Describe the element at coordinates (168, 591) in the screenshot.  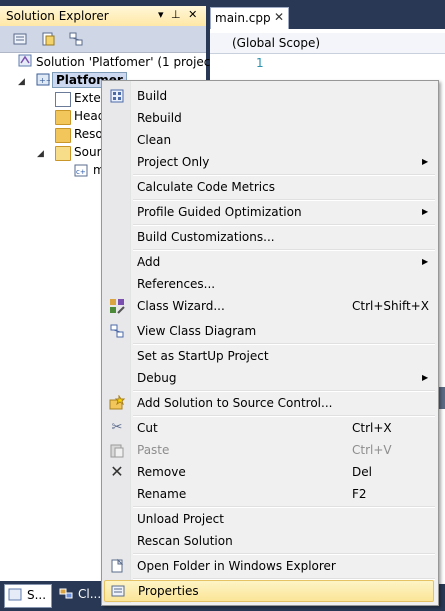
I see `menu-item-label: Properties` at that location.